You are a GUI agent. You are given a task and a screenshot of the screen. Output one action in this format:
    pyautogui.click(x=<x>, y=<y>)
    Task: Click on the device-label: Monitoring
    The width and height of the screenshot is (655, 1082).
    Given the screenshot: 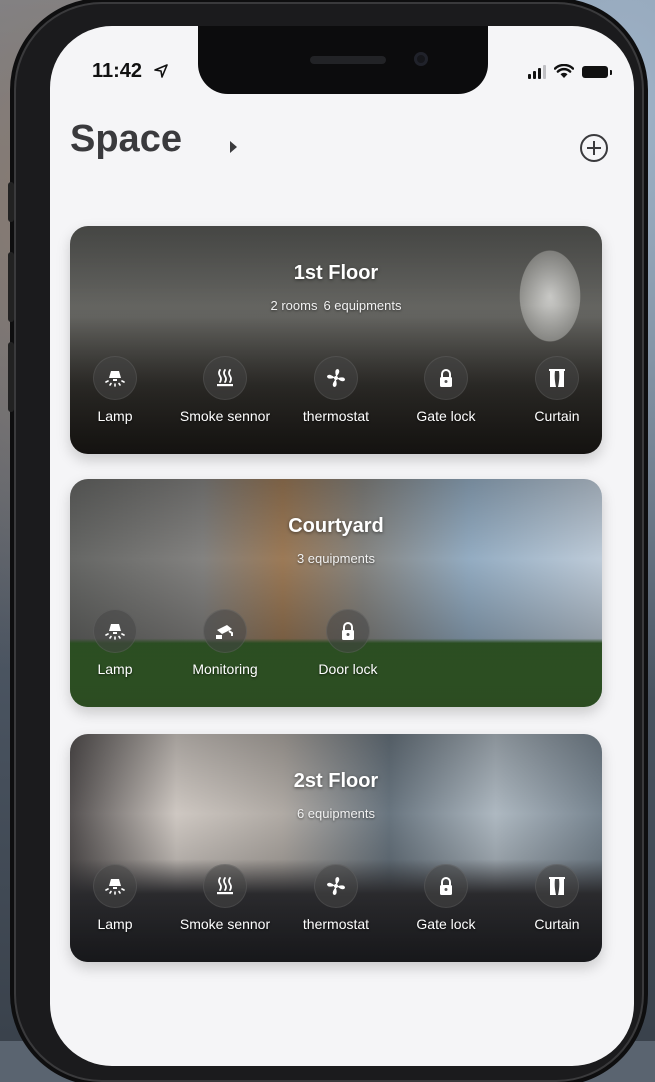 What is the action you would take?
    pyautogui.click(x=225, y=669)
    